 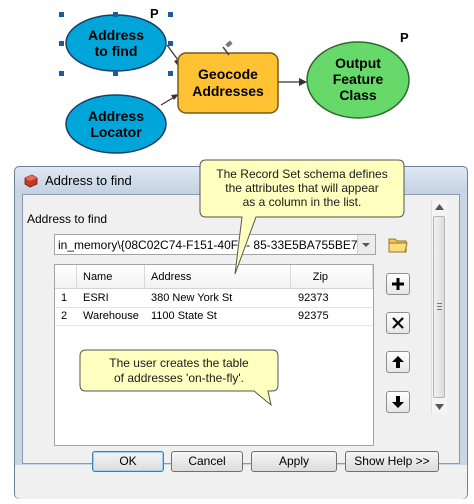 I want to click on callout-line: as a column in the list., so click(x=302, y=202).